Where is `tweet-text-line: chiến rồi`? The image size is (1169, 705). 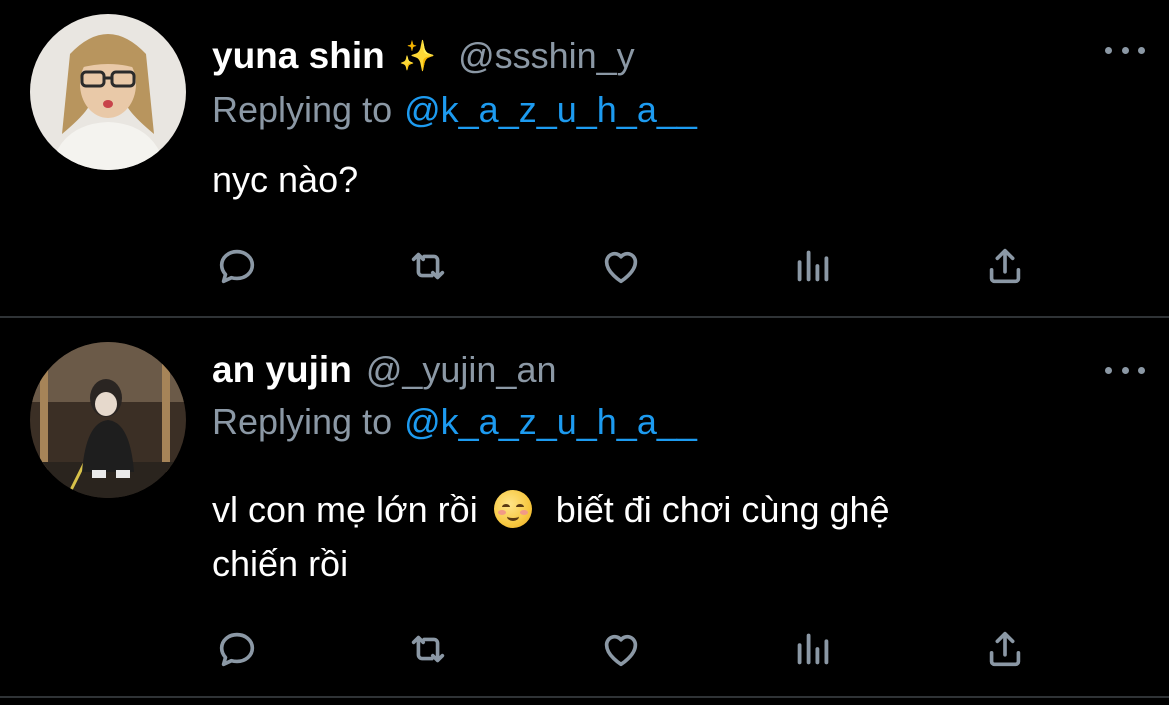
tweet-text-line: chiến rồi is located at coordinates (280, 563).